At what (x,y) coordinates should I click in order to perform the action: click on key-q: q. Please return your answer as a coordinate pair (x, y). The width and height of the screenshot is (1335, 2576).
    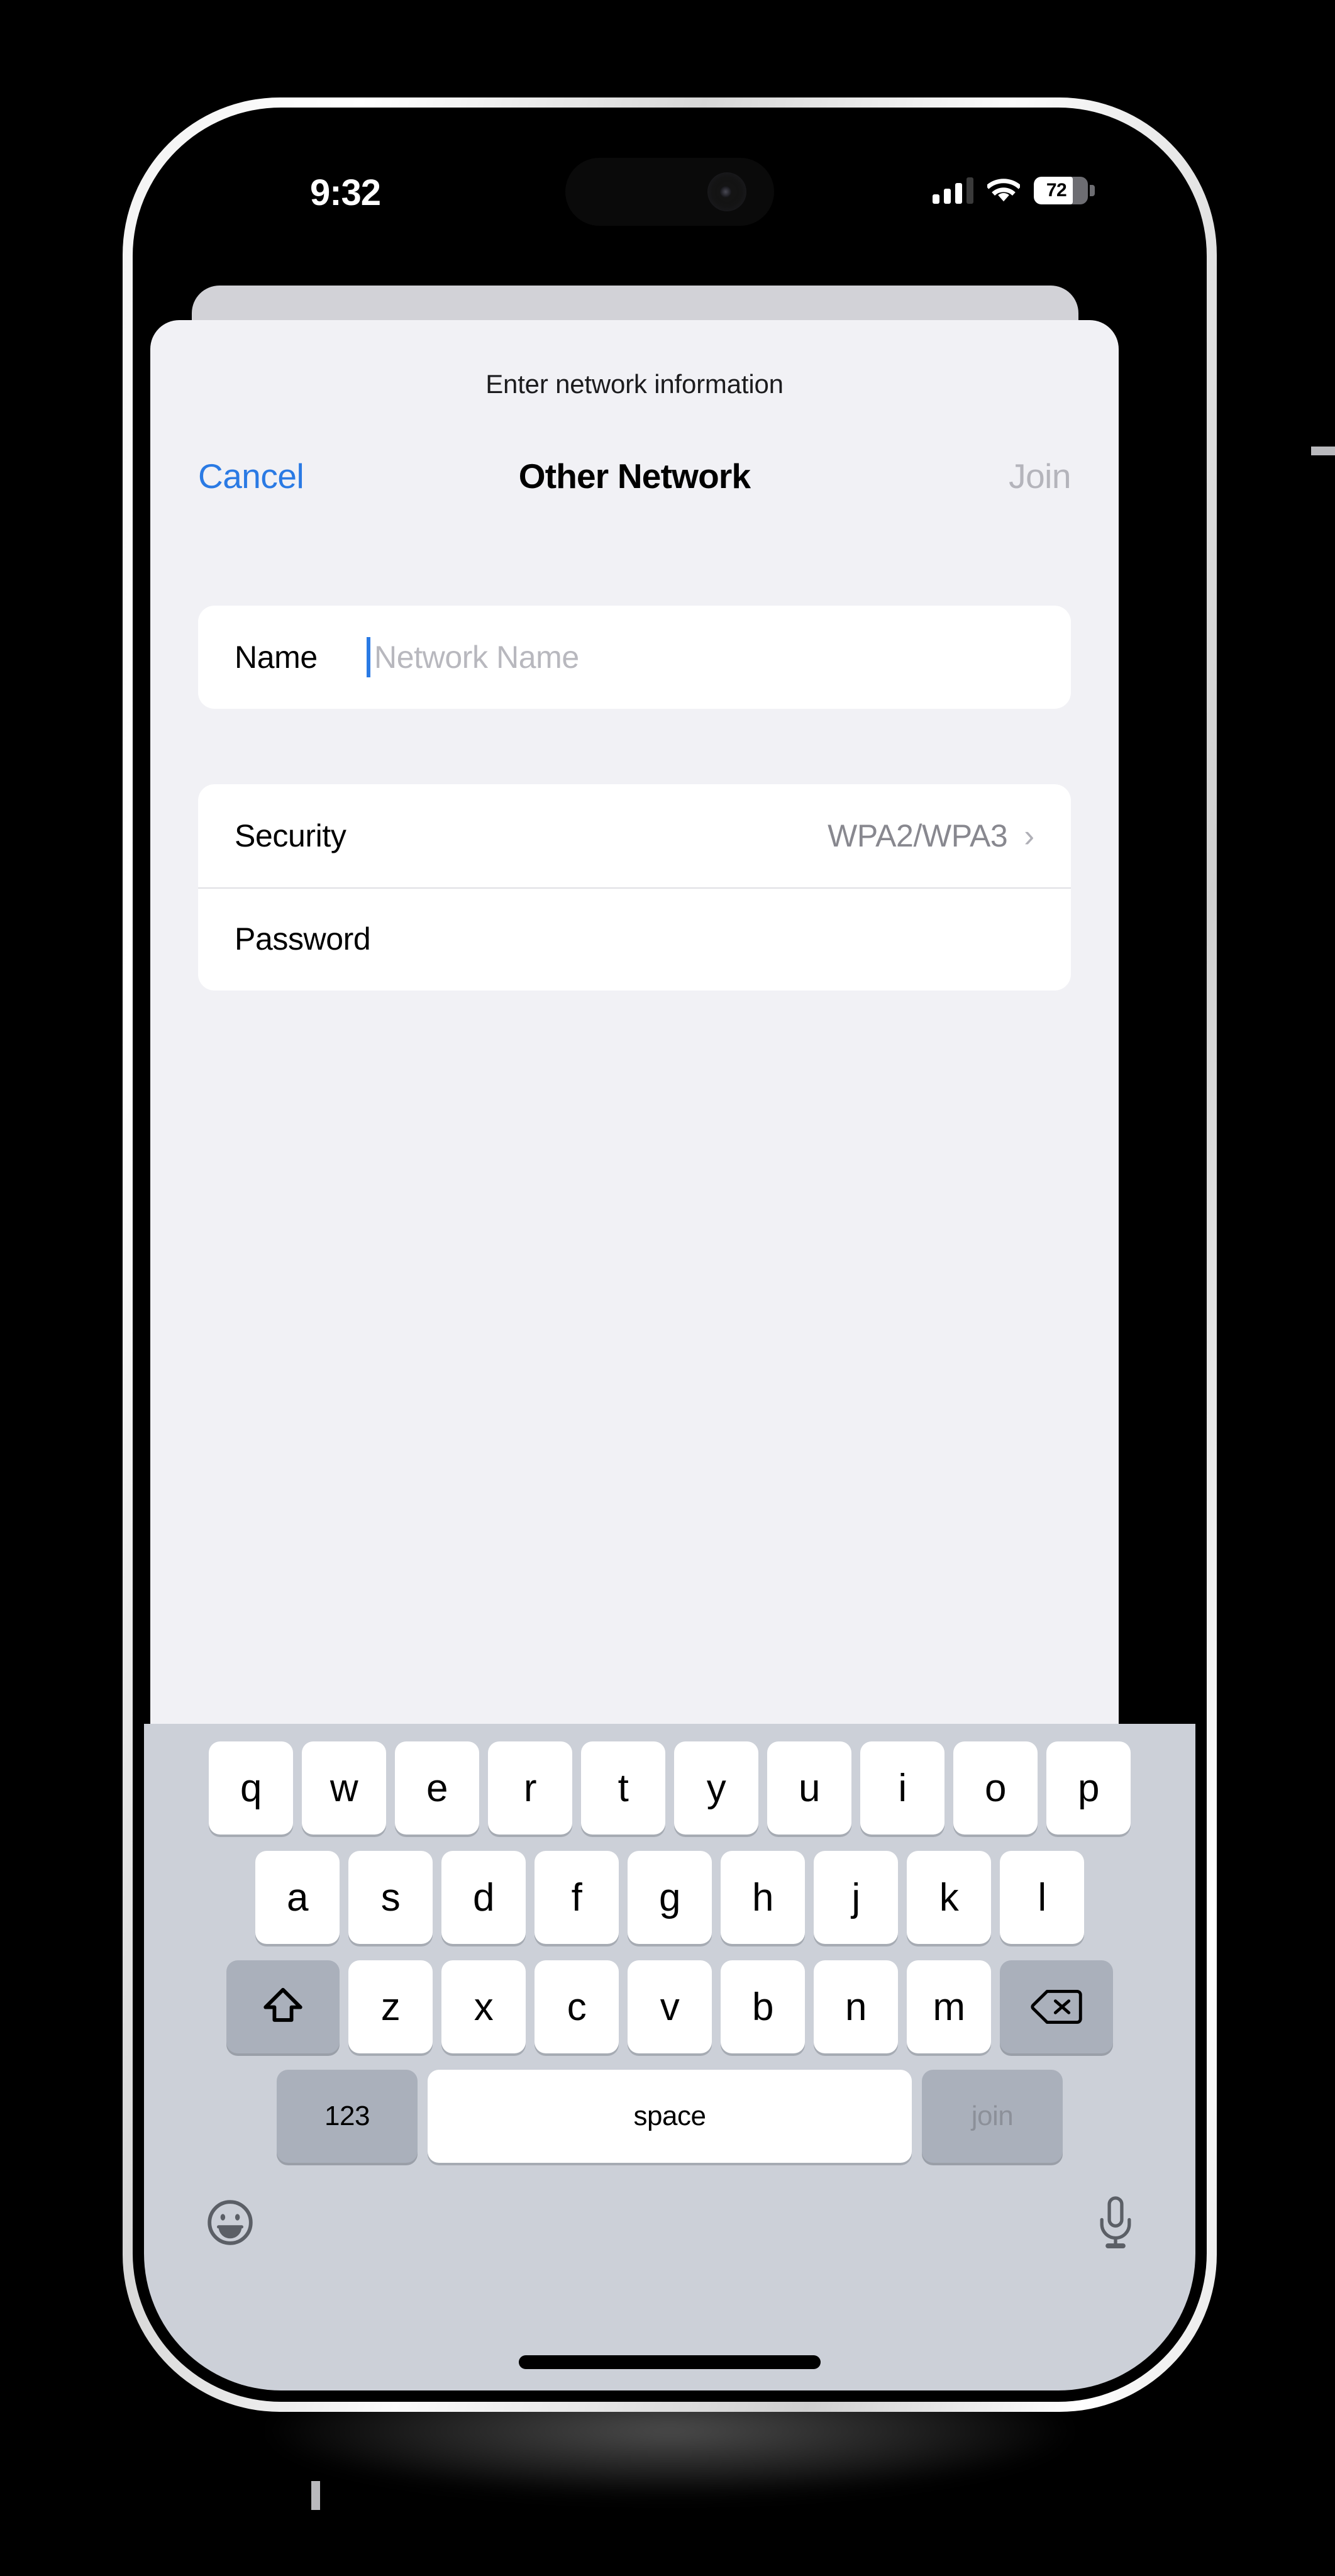
    Looking at the image, I should click on (251, 1788).